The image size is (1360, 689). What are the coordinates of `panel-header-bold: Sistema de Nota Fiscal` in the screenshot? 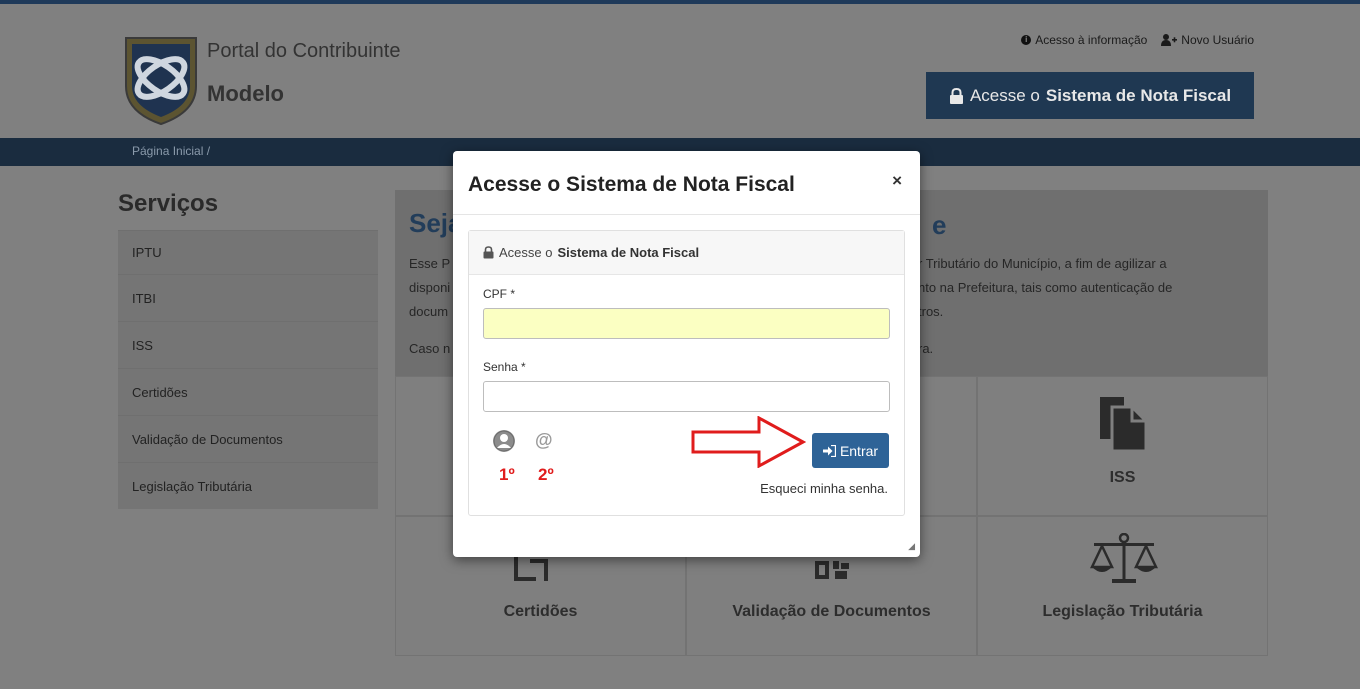 It's located at (628, 252).